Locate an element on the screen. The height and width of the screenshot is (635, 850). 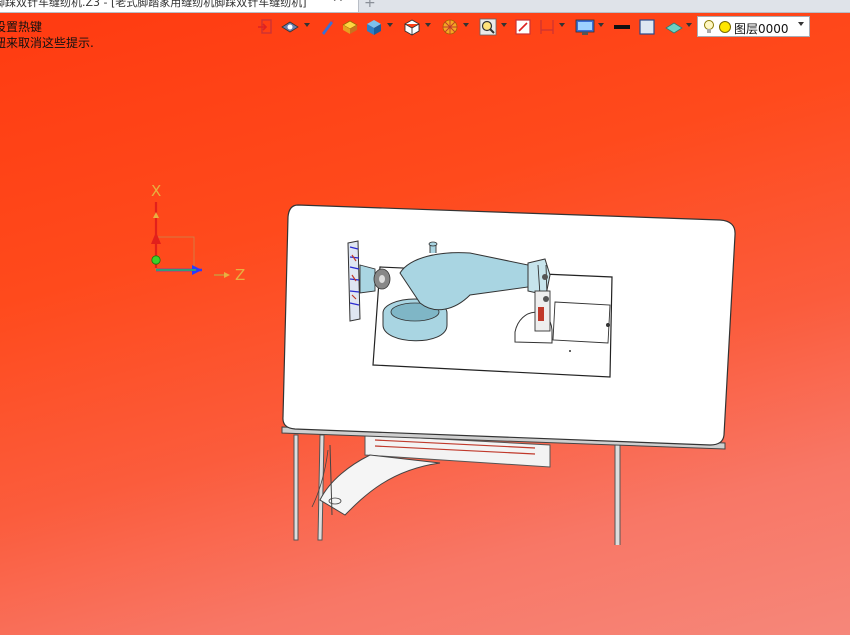
line-style-icon is located at coordinates (622, 27).